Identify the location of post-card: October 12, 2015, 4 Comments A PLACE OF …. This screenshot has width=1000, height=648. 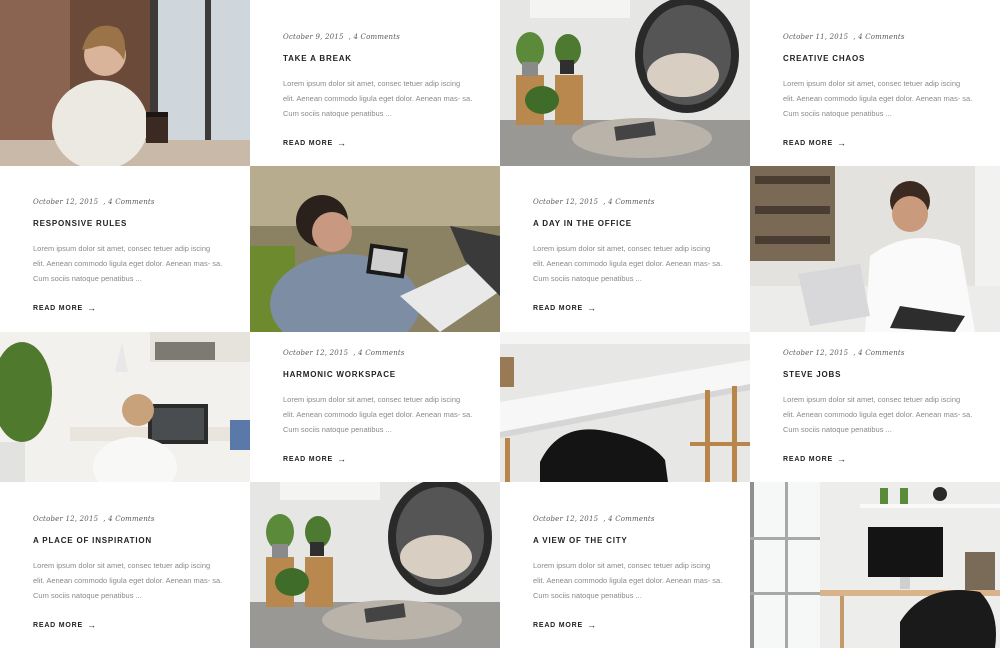
(125, 565).